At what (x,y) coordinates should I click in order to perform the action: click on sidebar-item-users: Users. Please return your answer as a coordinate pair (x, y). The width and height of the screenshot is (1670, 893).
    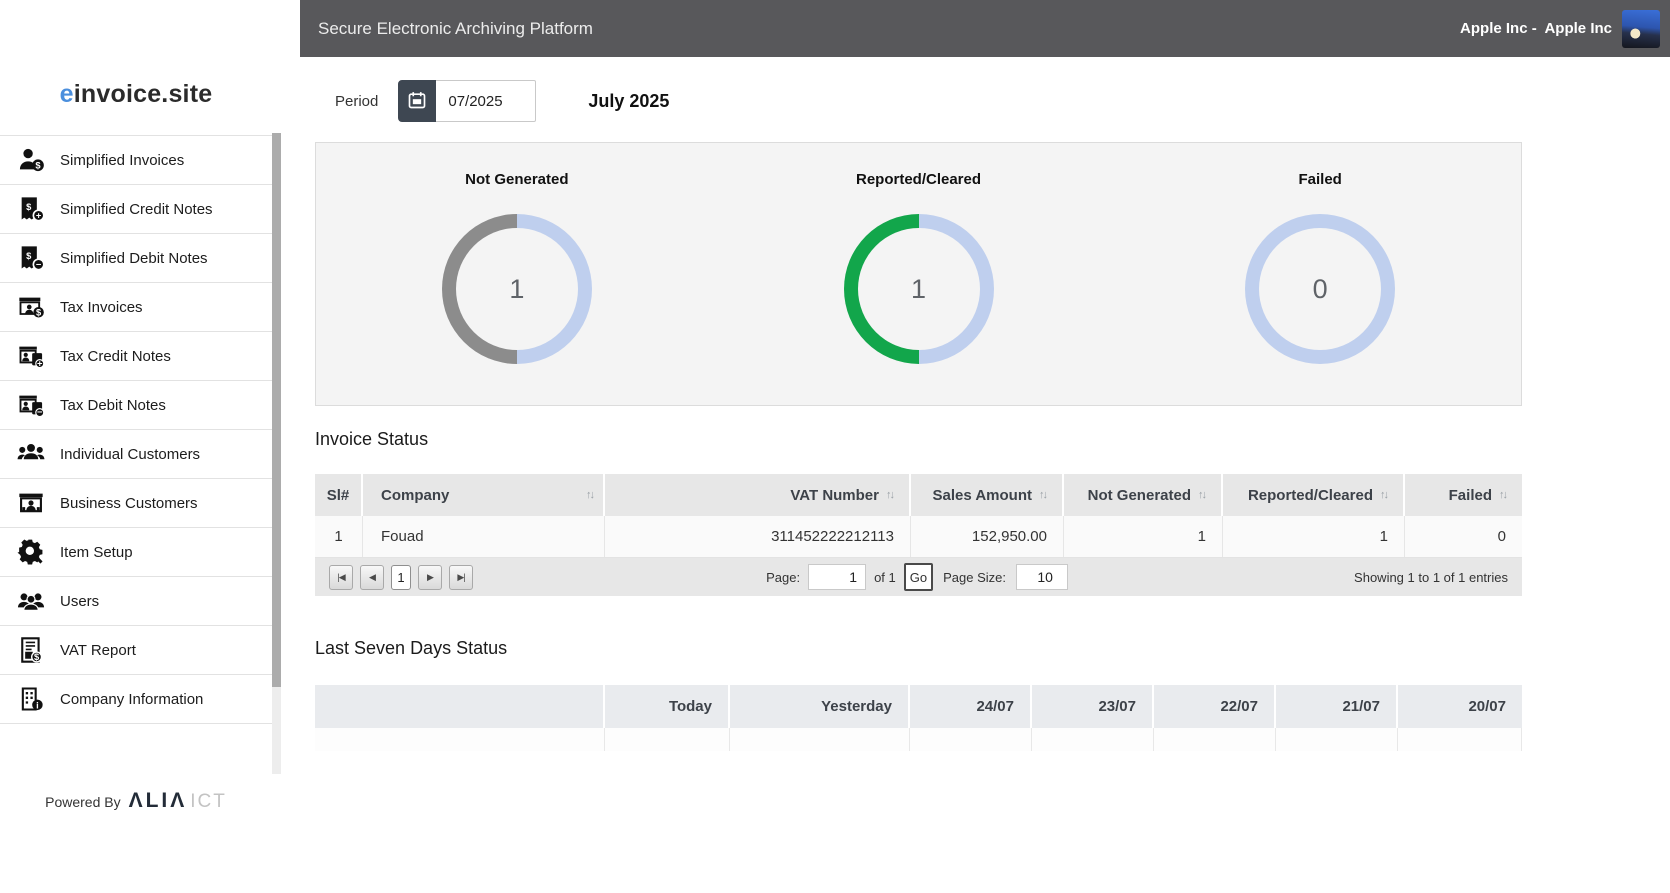
    Looking at the image, I should click on (136, 601).